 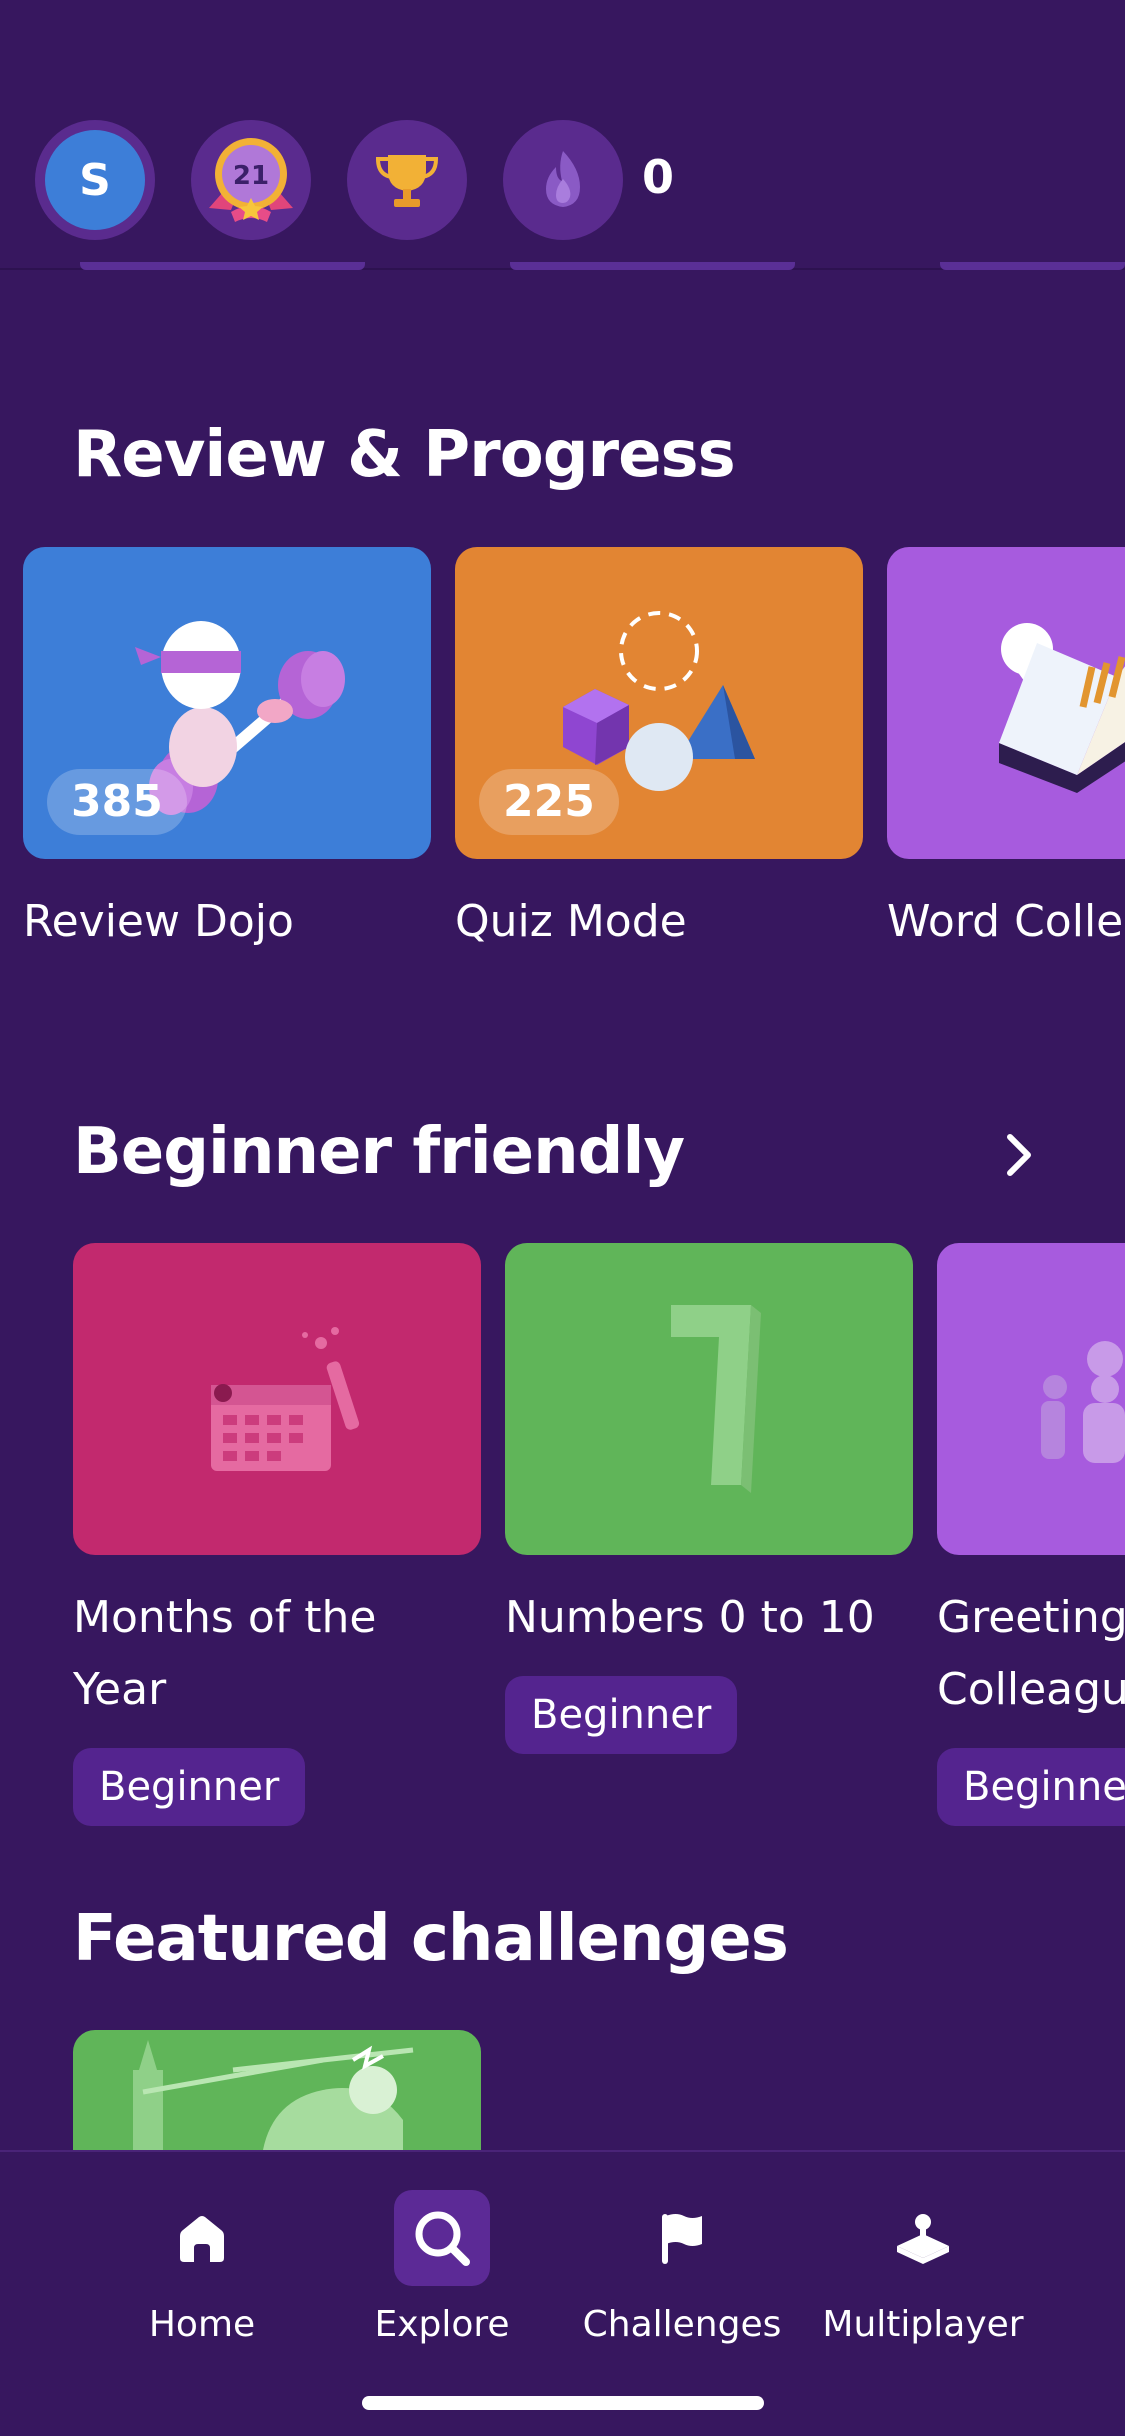 I want to click on trophy-button, so click(x=407, y=180).